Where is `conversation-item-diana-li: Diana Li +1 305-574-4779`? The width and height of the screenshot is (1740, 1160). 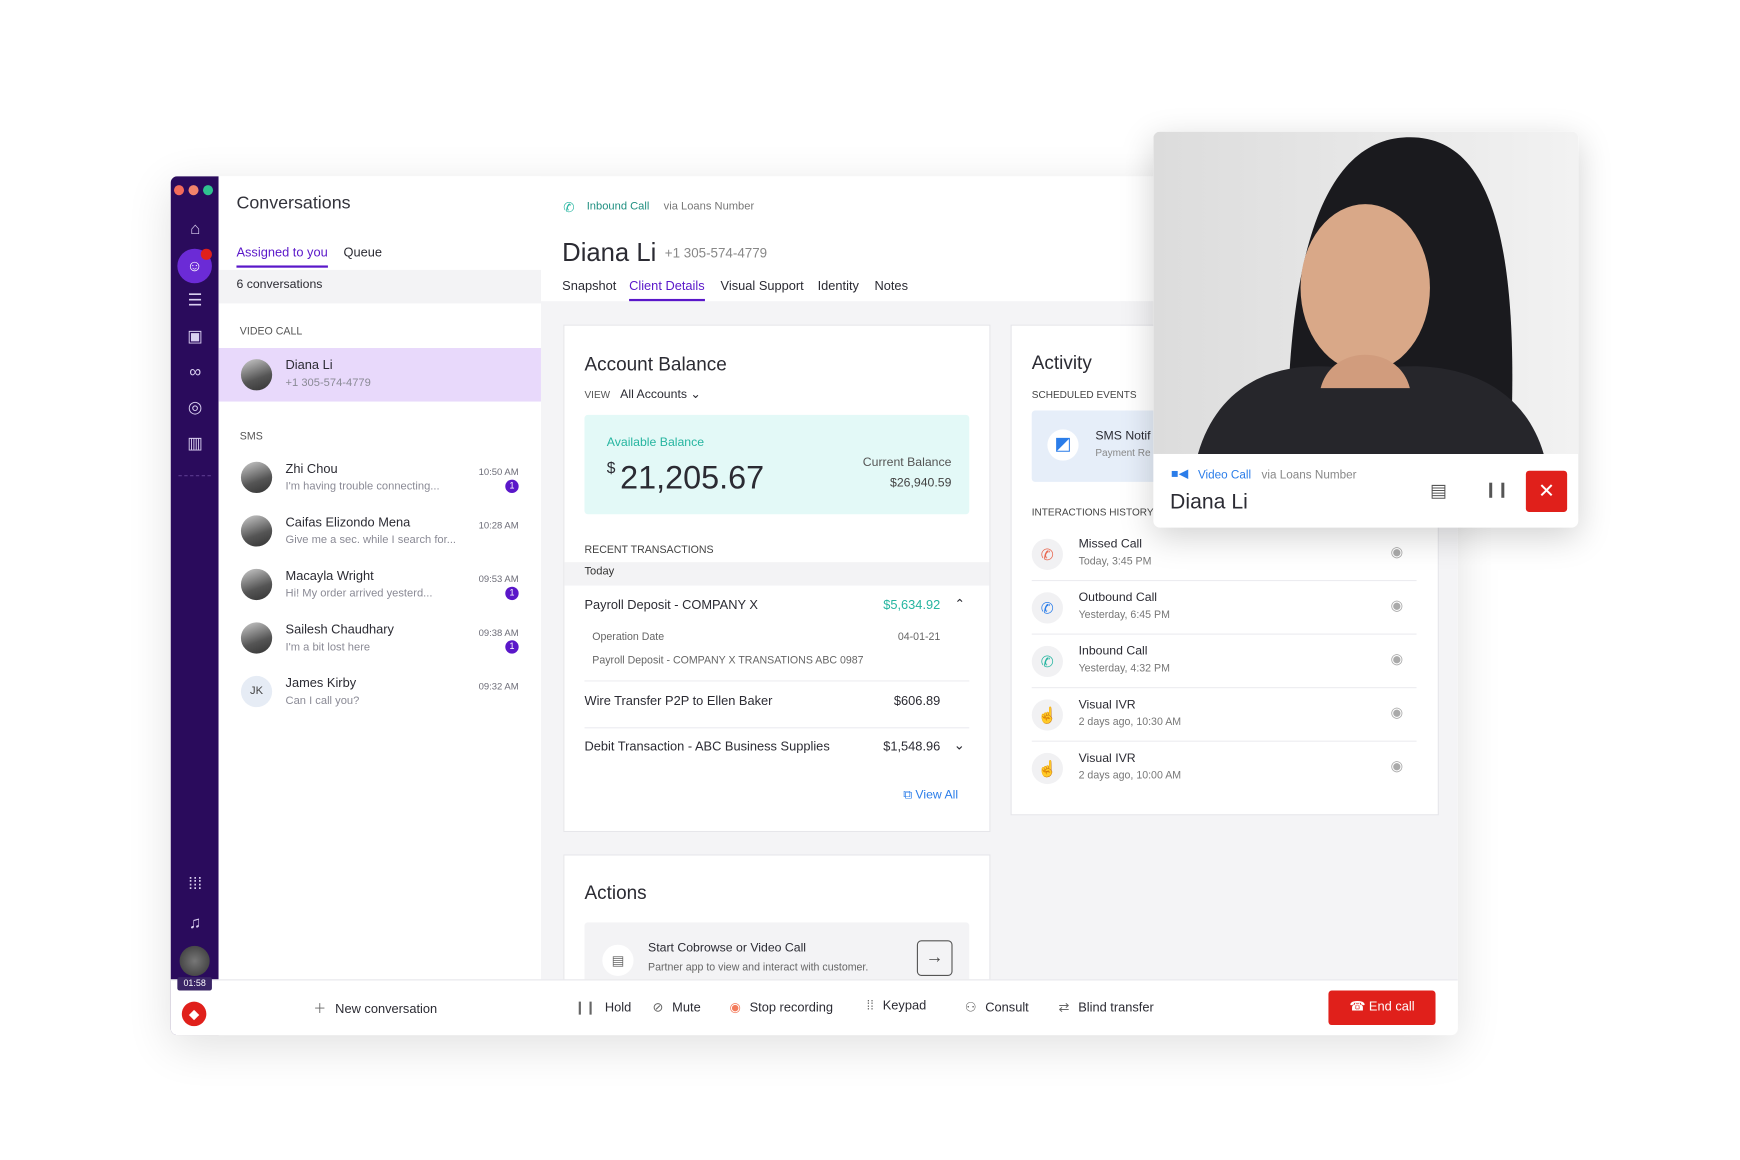 conversation-item-diana-li: Diana Li +1 305-574-4779 is located at coordinates (379, 375).